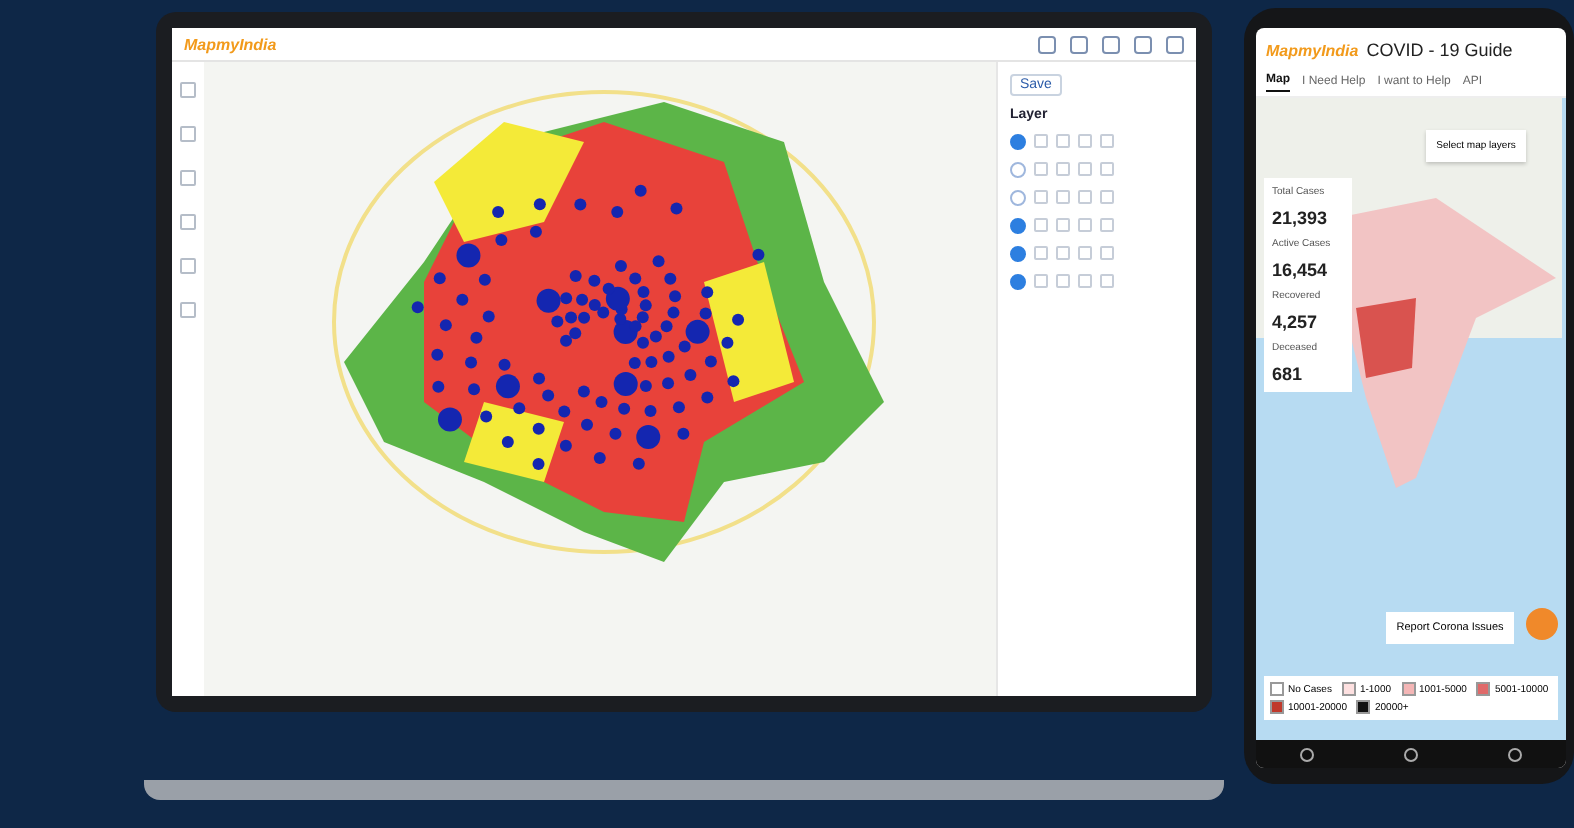 Image resolution: width=1574 pixels, height=828 pixels. What do you see at coordinates (1296, 322) in the screenshot?
I see `stat-value: 4,257` at bounding box center [1296, 322].